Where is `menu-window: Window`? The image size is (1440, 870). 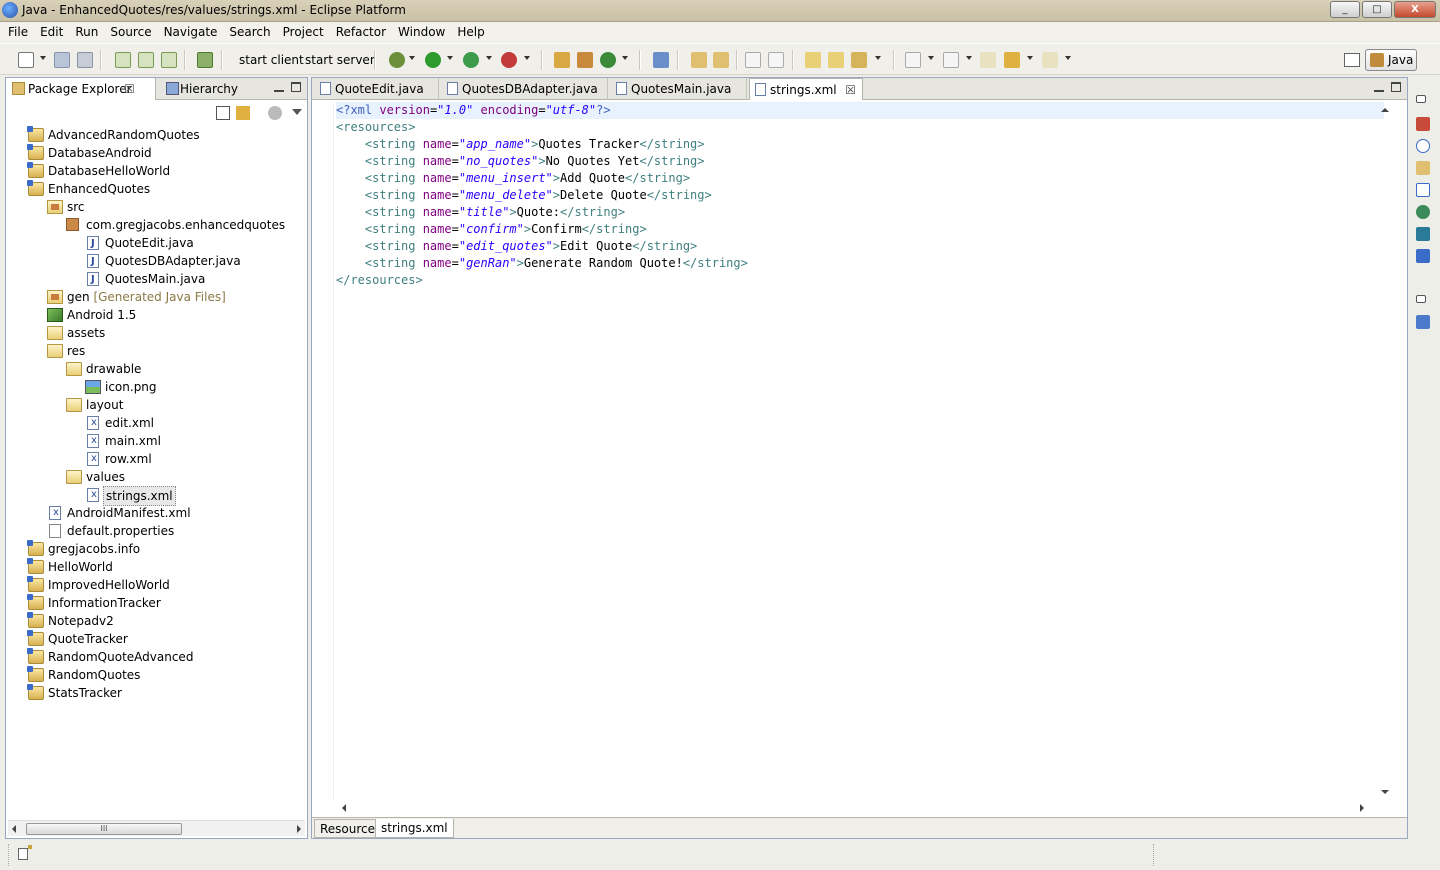 menu-window: Window is located at coordinates (421, 32).